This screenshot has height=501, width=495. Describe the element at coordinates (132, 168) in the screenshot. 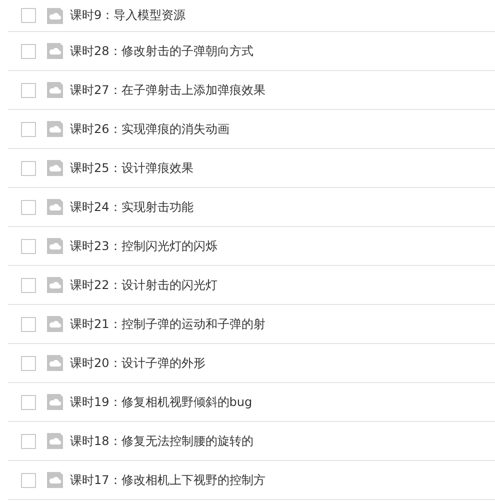

I see `lesson-title: 课时25：设计弹痕效果` at that location.